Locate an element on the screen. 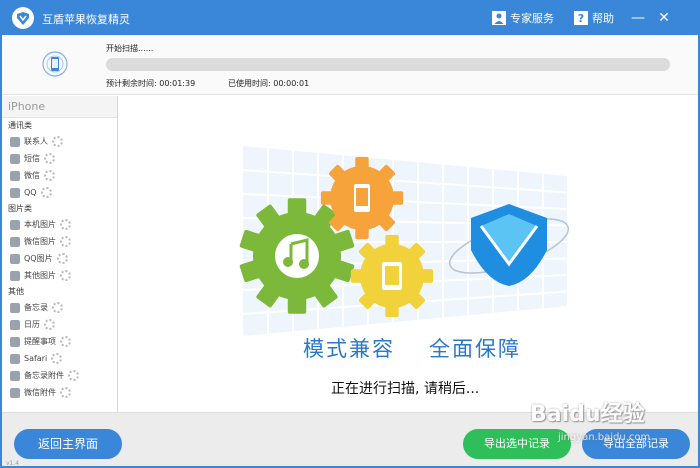  safari-icon is located at coordinates (15, 358).